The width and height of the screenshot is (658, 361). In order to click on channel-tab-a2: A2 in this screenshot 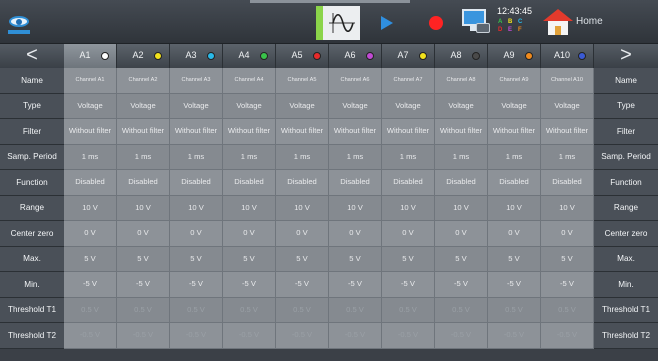, I will do `click(143, 56)`.